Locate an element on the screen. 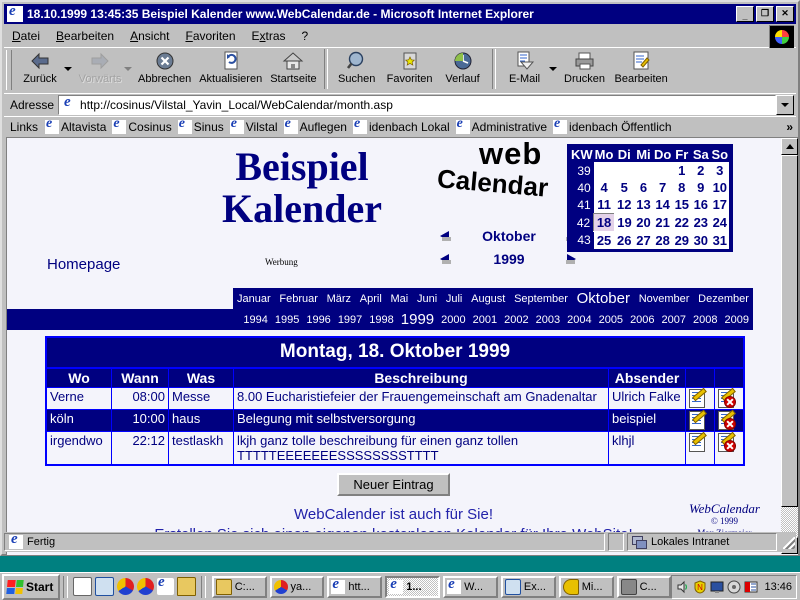  link-idenbach-oeffentlich: idenbach Öffentlich is located at coordinates (612, 127).